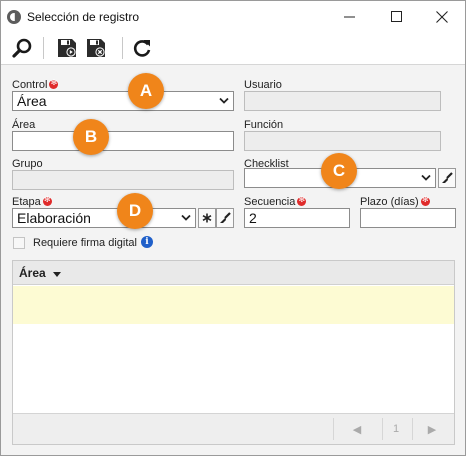 This screenshot has height=456, width=466. Describe the element at coordinates (27, 164) in the screenshot. I see `grupo-label: Grupo` at that location.